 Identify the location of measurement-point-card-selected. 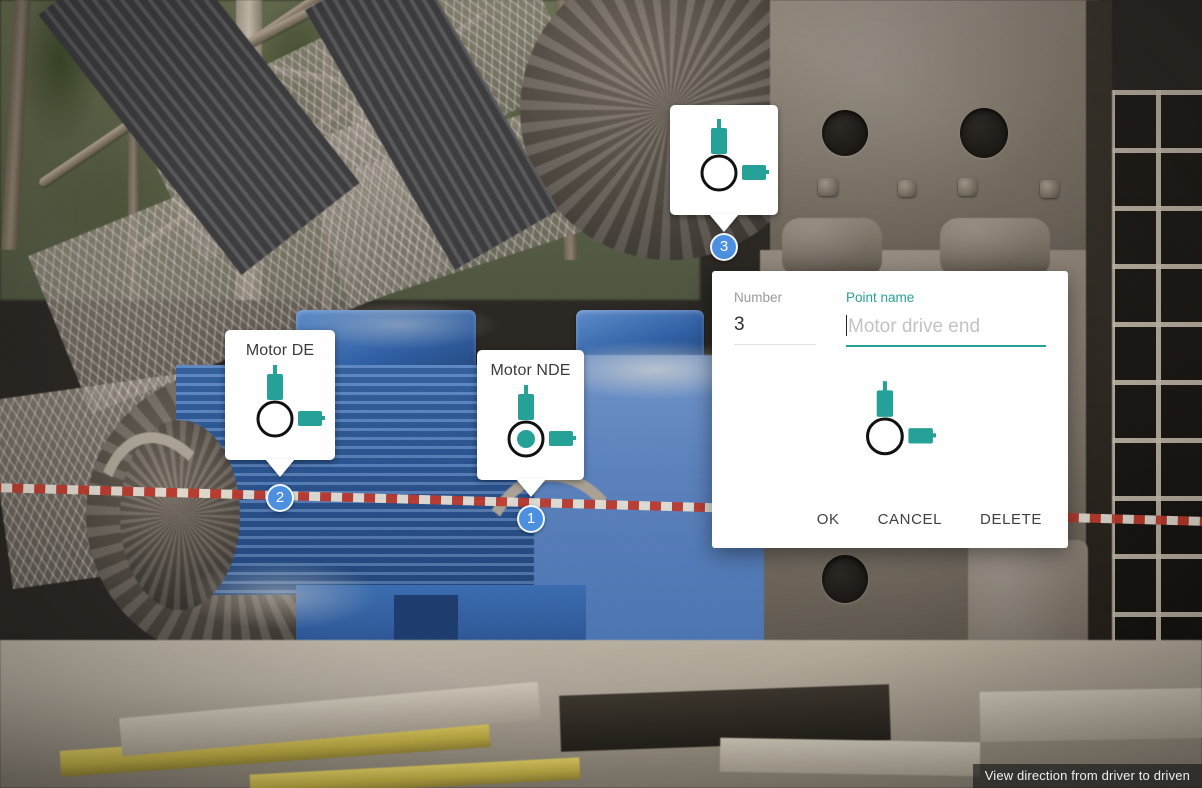
(724, 168).